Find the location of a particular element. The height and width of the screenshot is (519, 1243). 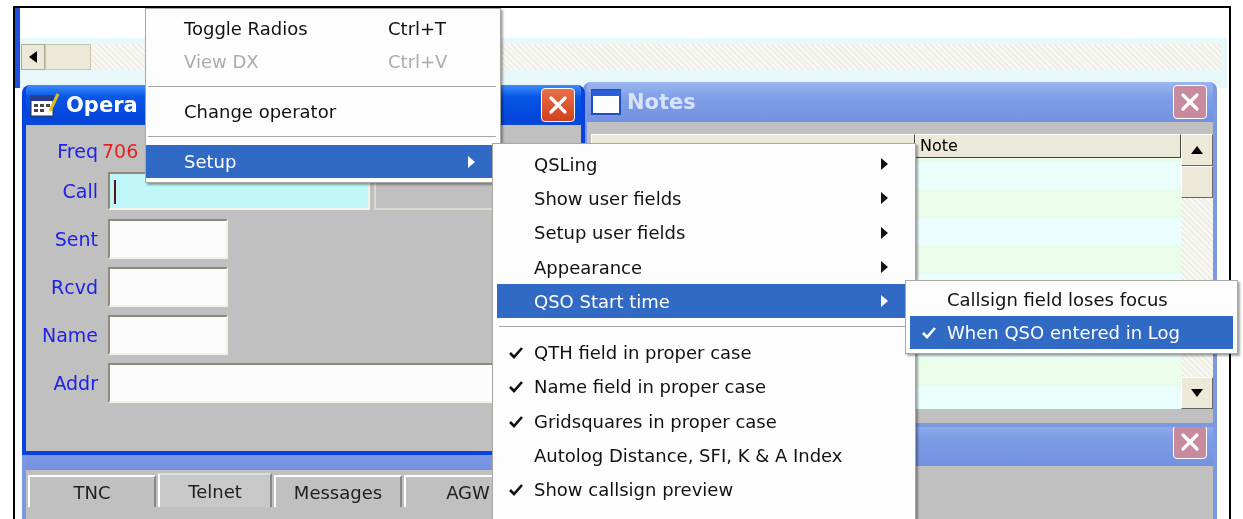

scroll-up-button is located at coordinates (1197, 150).